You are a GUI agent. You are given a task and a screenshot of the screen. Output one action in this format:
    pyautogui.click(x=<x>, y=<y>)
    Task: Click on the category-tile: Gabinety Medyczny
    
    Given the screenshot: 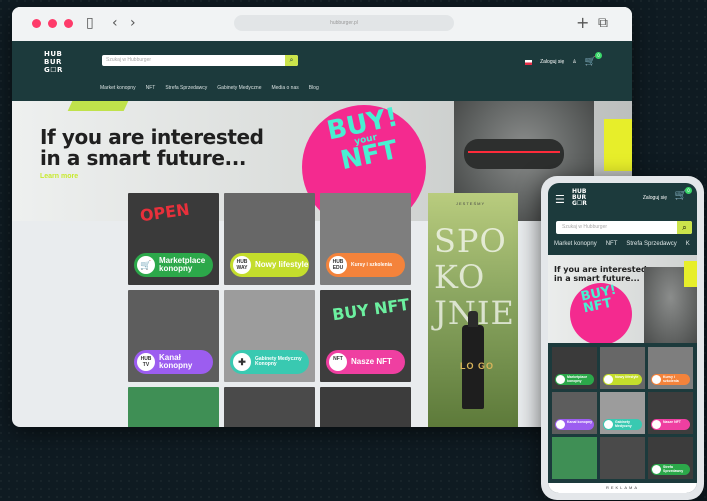 What is the action you would take?
    pyautogui.click(x=622, y=413)
    